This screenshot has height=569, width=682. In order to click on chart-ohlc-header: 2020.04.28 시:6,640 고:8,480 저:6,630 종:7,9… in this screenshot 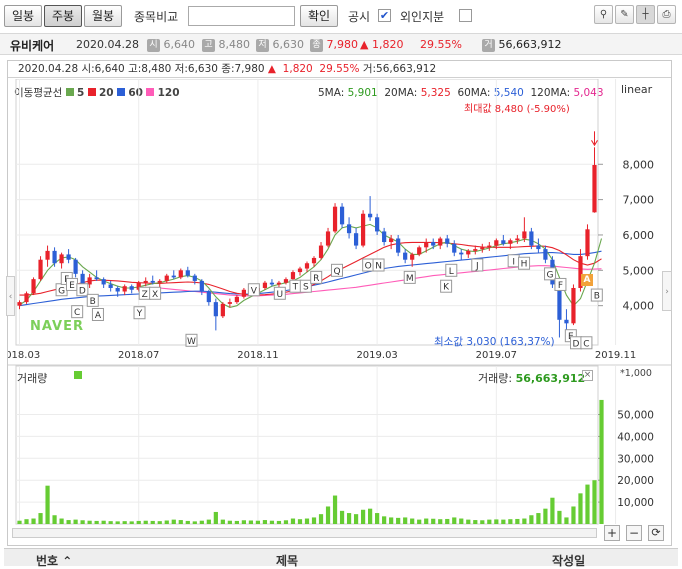, I will do `click(339, 69)`.